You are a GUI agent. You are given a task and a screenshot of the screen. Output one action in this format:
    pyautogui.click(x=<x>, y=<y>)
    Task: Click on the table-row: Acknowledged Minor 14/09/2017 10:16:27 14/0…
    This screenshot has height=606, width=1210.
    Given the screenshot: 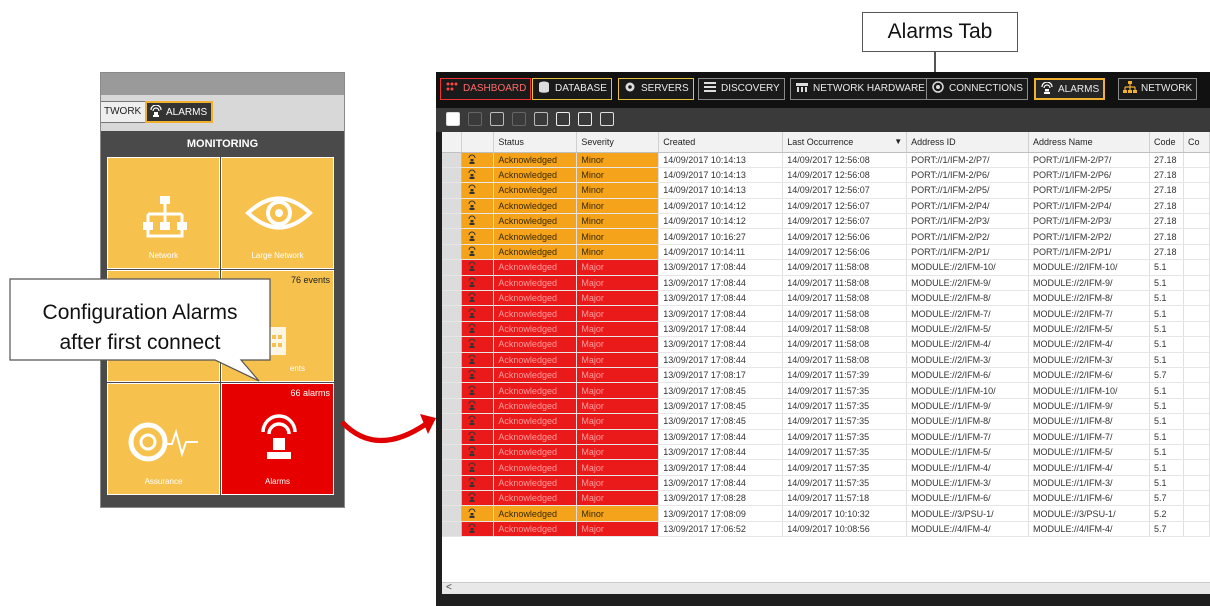 What is the action you would take?
    pyautogui.click(x=826, y=236)
    